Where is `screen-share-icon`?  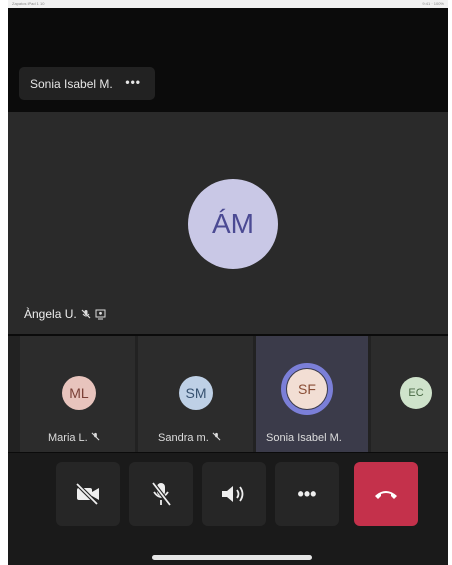
screen-share-icon is located at coordinates (100, 314).